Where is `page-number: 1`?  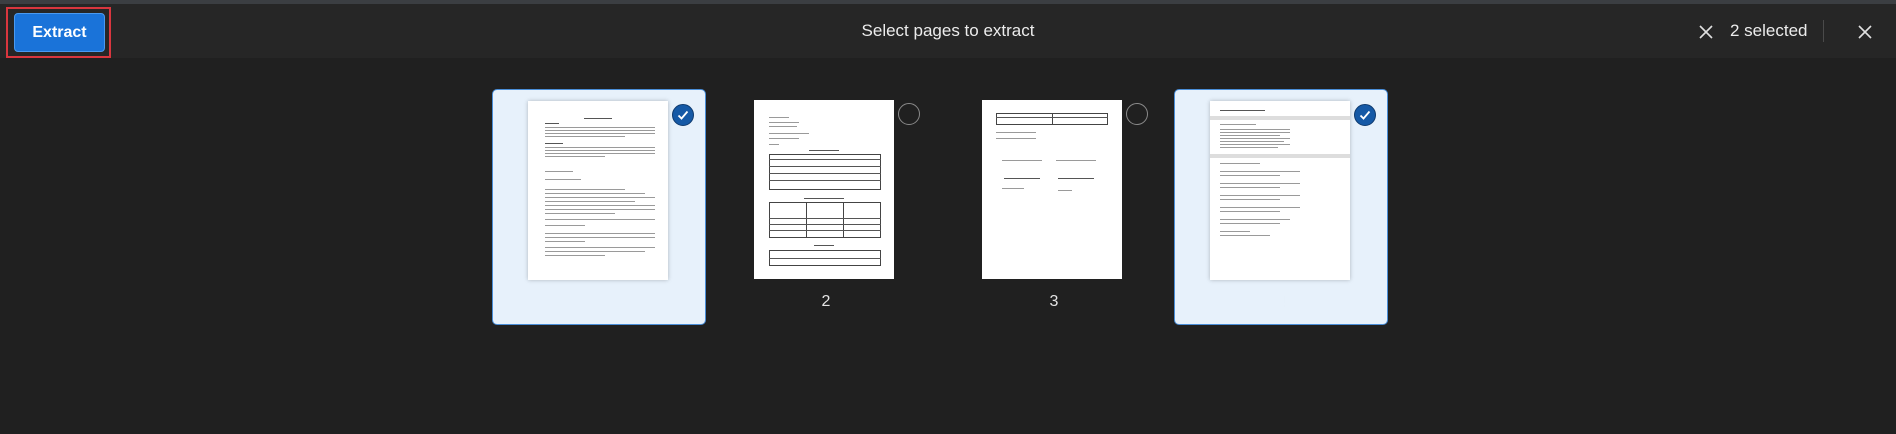 page-number: 1 is located at coordinates (600, 302).